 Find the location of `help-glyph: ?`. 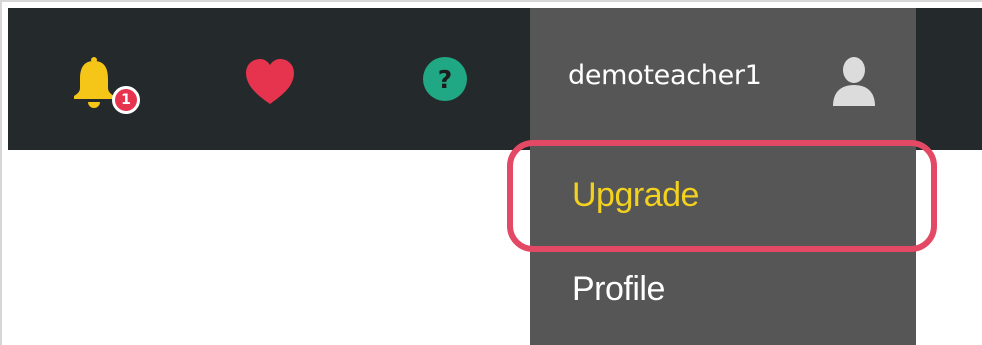

help-glyph: ? is located at coordinates (445, 79).